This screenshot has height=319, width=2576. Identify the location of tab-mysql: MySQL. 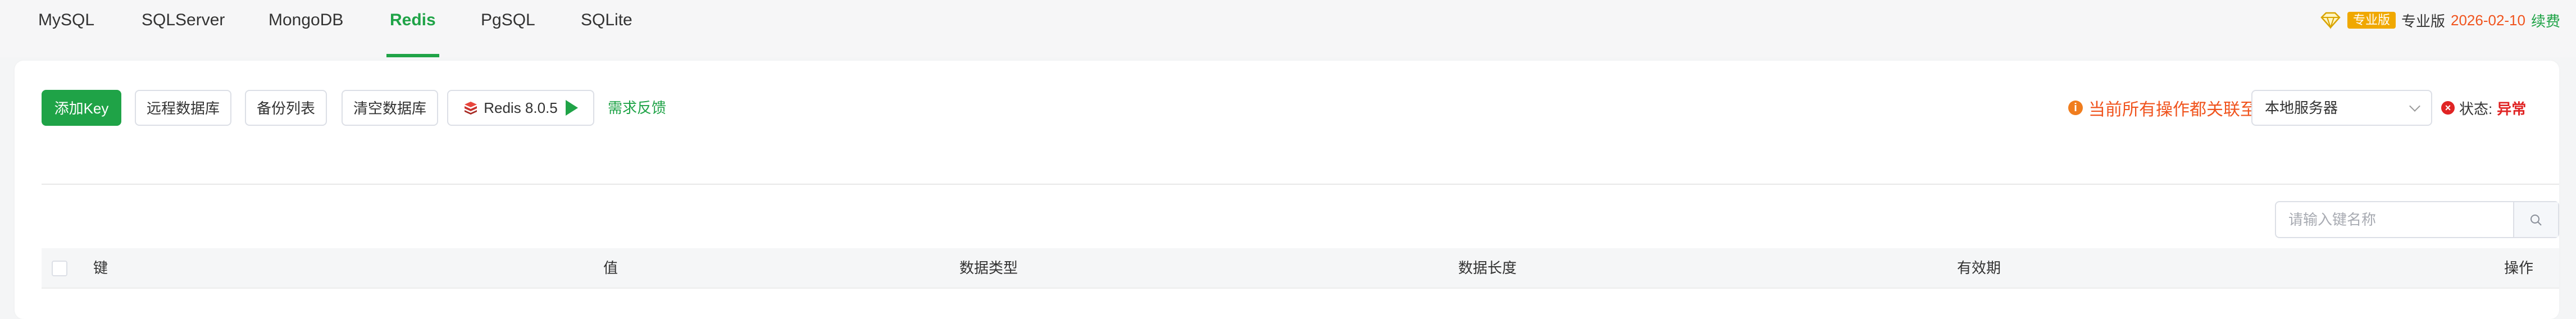
(66, 20).